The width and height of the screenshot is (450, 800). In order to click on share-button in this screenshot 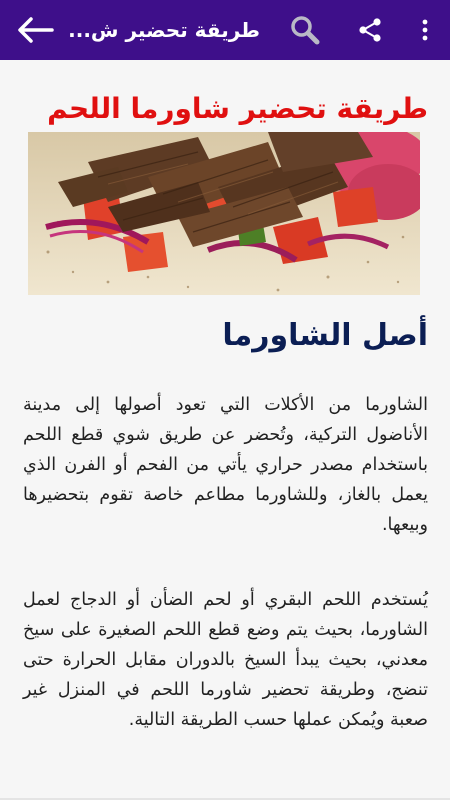, I will do `click(370, 30)`.